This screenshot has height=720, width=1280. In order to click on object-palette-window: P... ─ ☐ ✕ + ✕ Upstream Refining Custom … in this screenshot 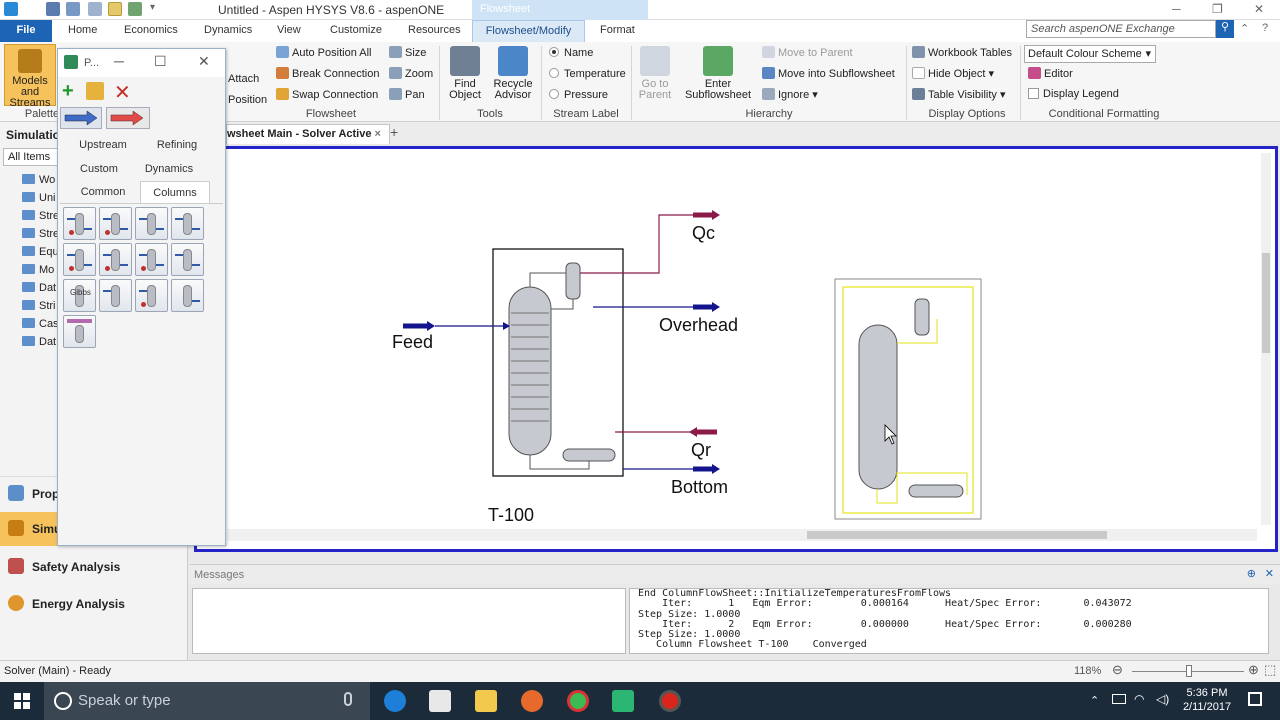, I will do `click(141, 297)`.